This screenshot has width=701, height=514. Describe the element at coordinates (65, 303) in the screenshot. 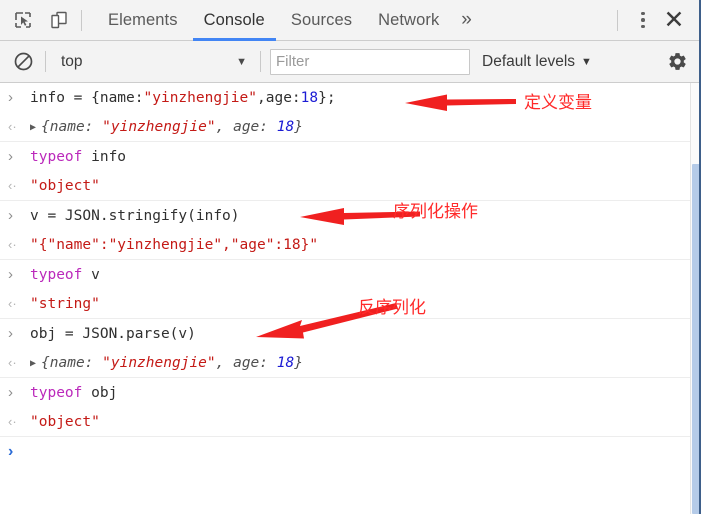

I see `console-output-text: "string"` at that location.